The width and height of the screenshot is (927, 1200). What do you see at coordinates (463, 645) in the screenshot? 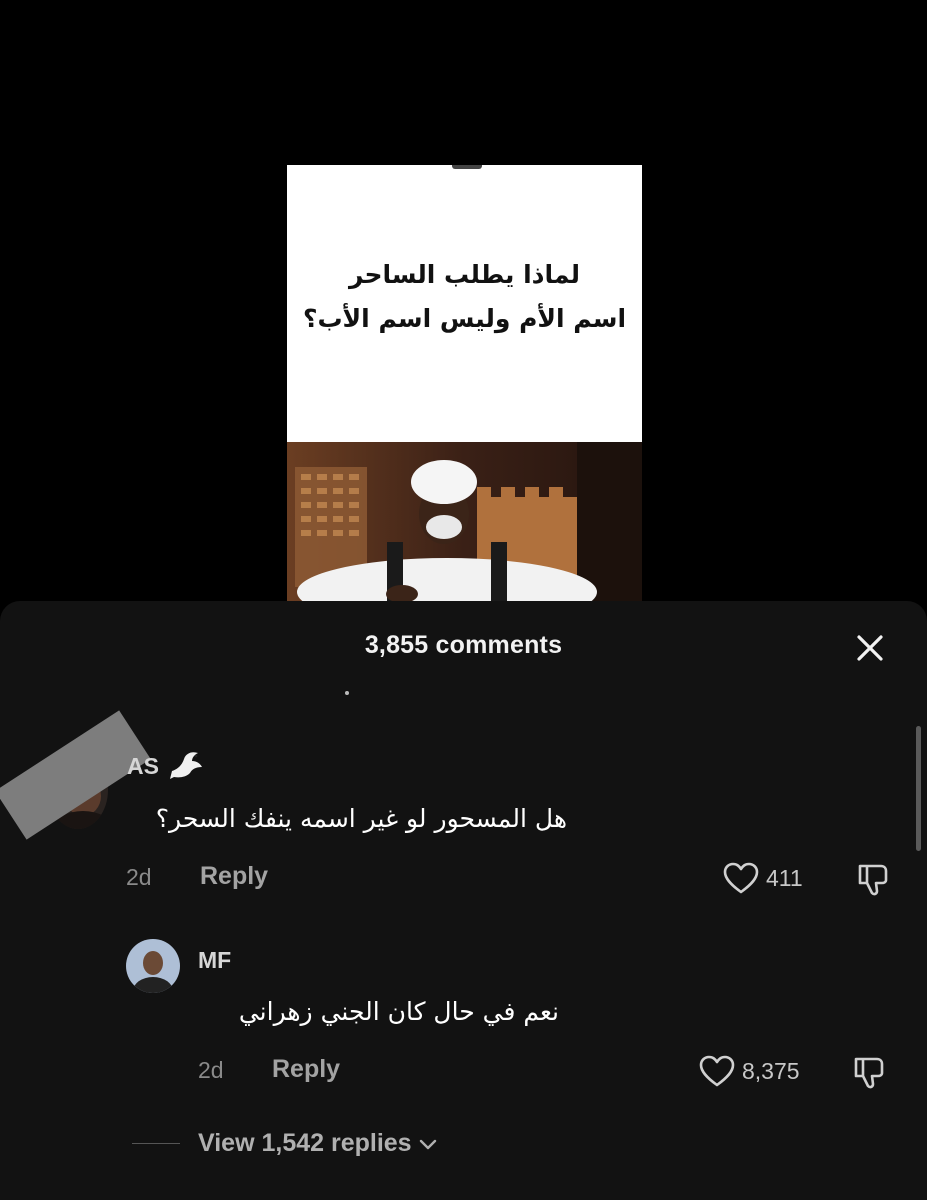
I see `comments-count-header: 3,855 comments` at bounding box center [463, 645].